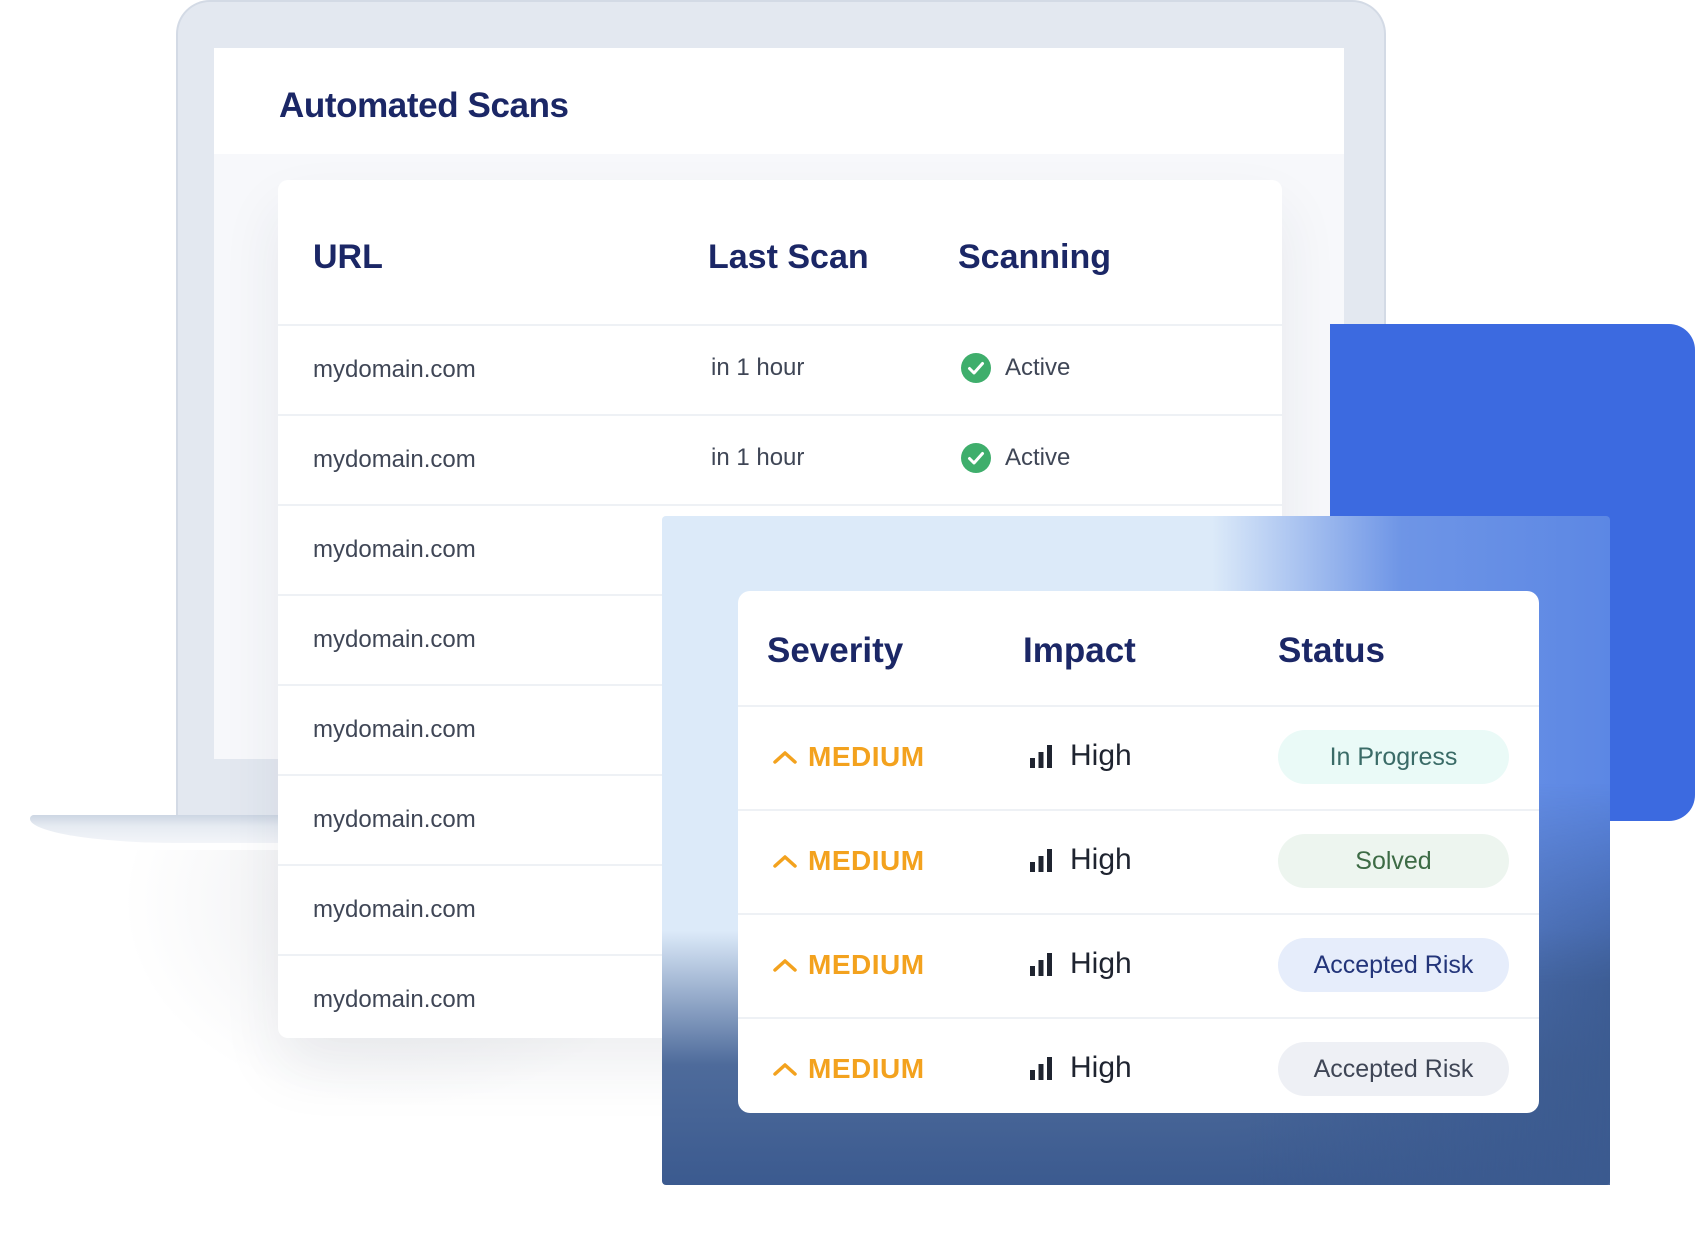  Describe the element at coordinates (348, 257) in the screenshot. I see `column-header-url: URL` at that location.